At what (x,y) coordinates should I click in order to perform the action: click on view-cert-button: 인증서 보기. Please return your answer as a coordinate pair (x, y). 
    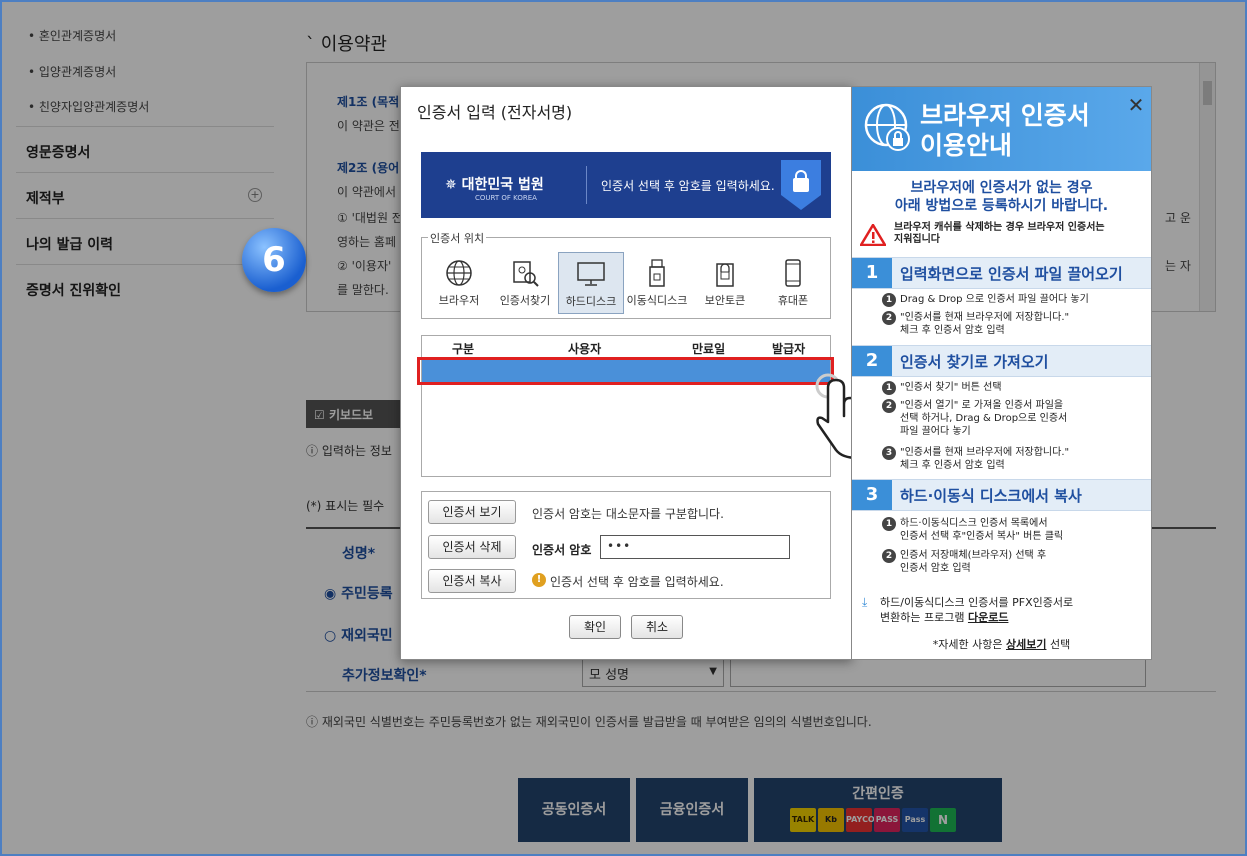
    Looking at the image, I should click on (472, 512).